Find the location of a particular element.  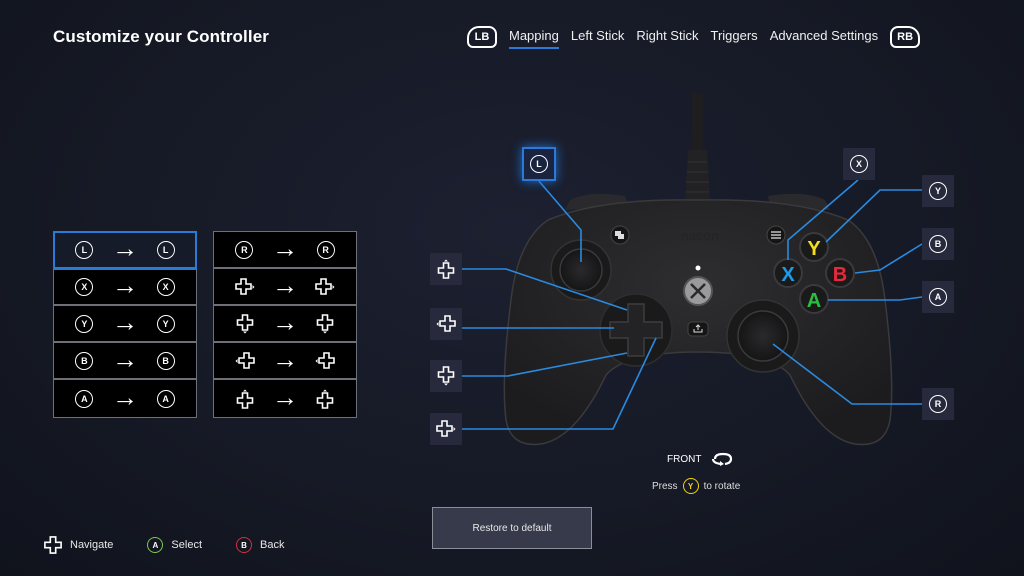

right-stick is located at coordinates (763, 336).